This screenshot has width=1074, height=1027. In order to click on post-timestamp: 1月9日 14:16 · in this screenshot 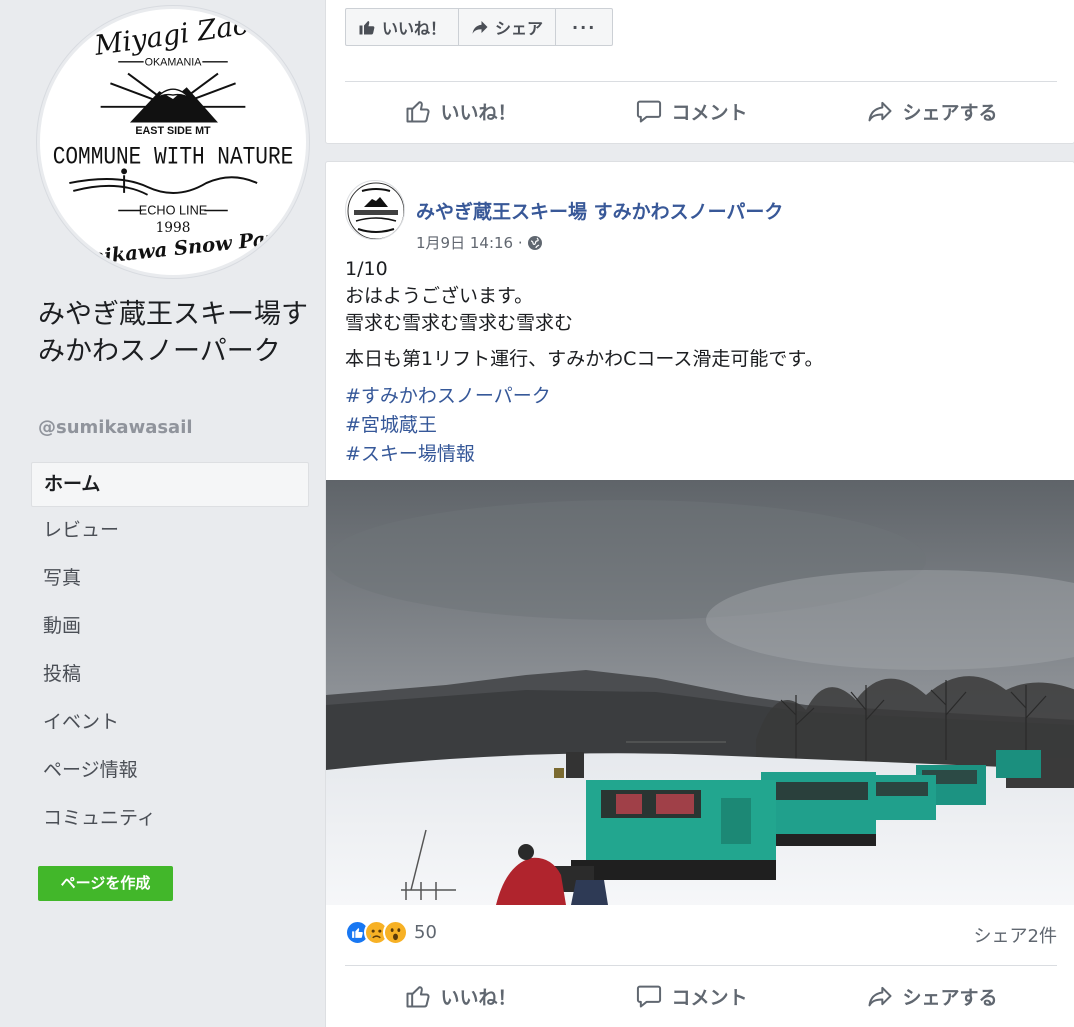, I will do `click(469, 242)`.